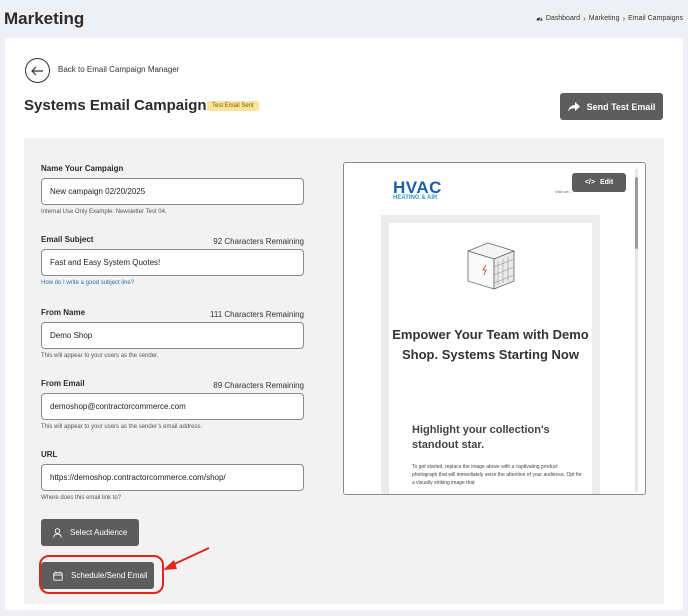  I want to click on arrow-left-icon, so click(37, 70).